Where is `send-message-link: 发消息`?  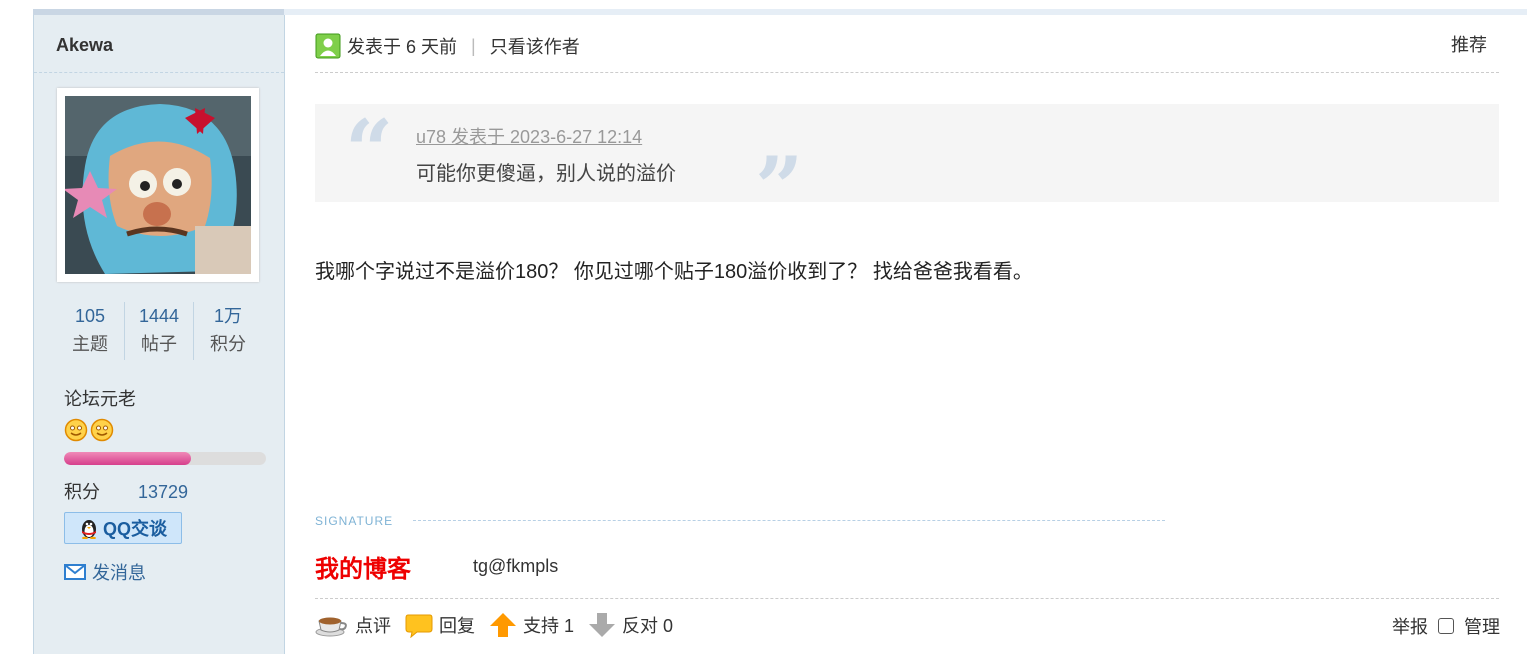
send-message-link: 发消息 is located at coordinates (105, 572).